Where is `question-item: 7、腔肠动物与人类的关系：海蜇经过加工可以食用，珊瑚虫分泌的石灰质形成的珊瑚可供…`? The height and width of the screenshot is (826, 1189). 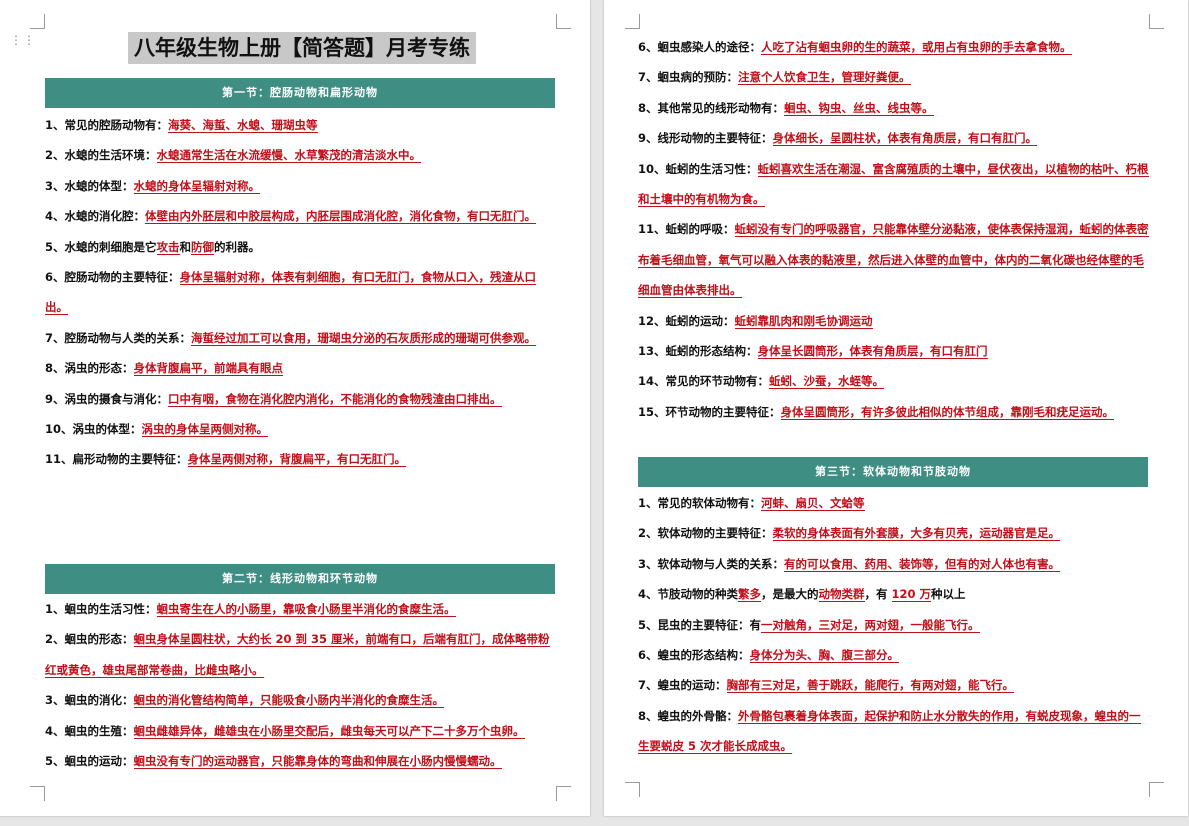
question-item: 7、腔肠动物与人类的关系：海蜇经过加工可以食用，珊瑚虫分泌的石灰质形成的珊瑚可供… is located at coordinates (301, 338).